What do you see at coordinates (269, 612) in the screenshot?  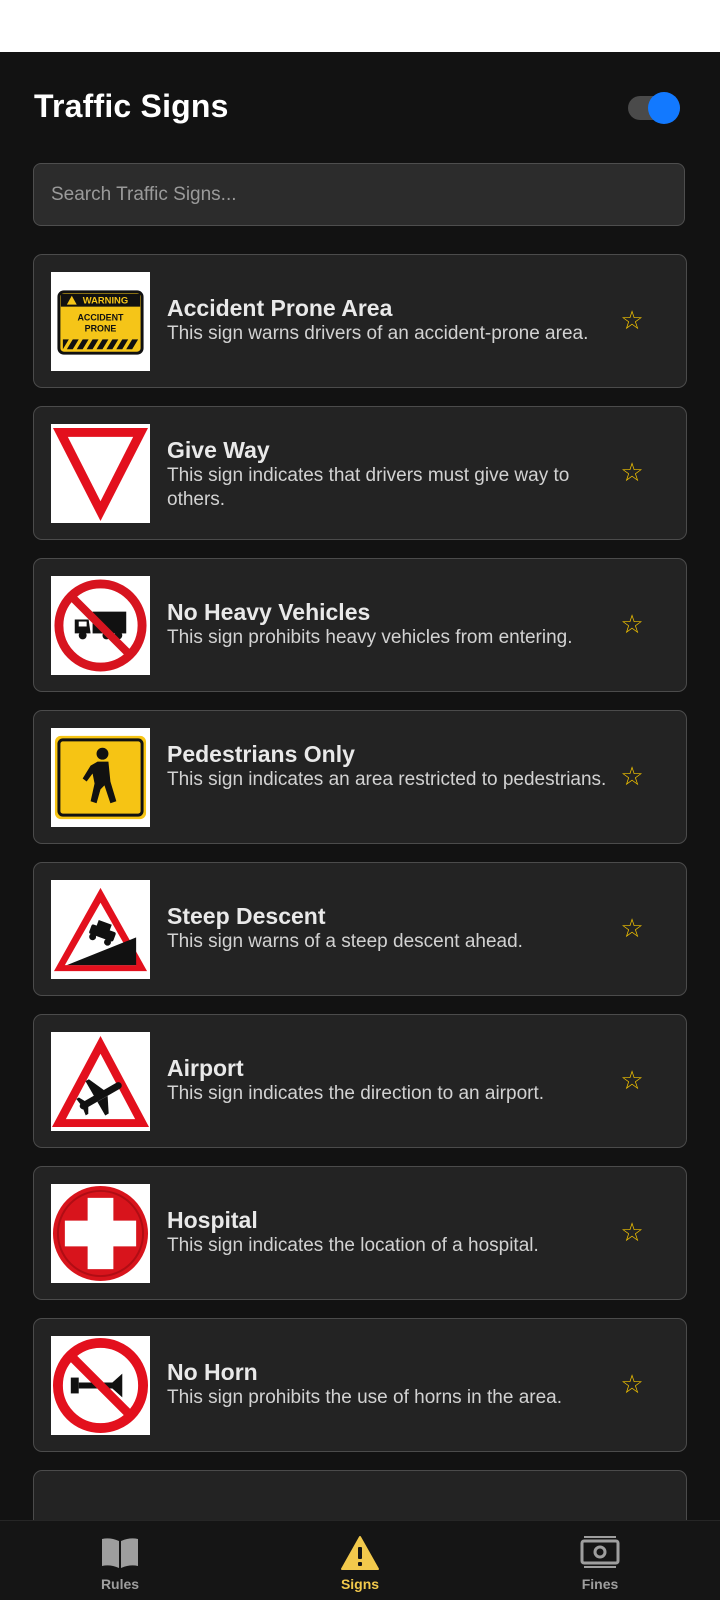 I see `sign-title: No Heavy Vehicles` at bounding box center [269, 612].